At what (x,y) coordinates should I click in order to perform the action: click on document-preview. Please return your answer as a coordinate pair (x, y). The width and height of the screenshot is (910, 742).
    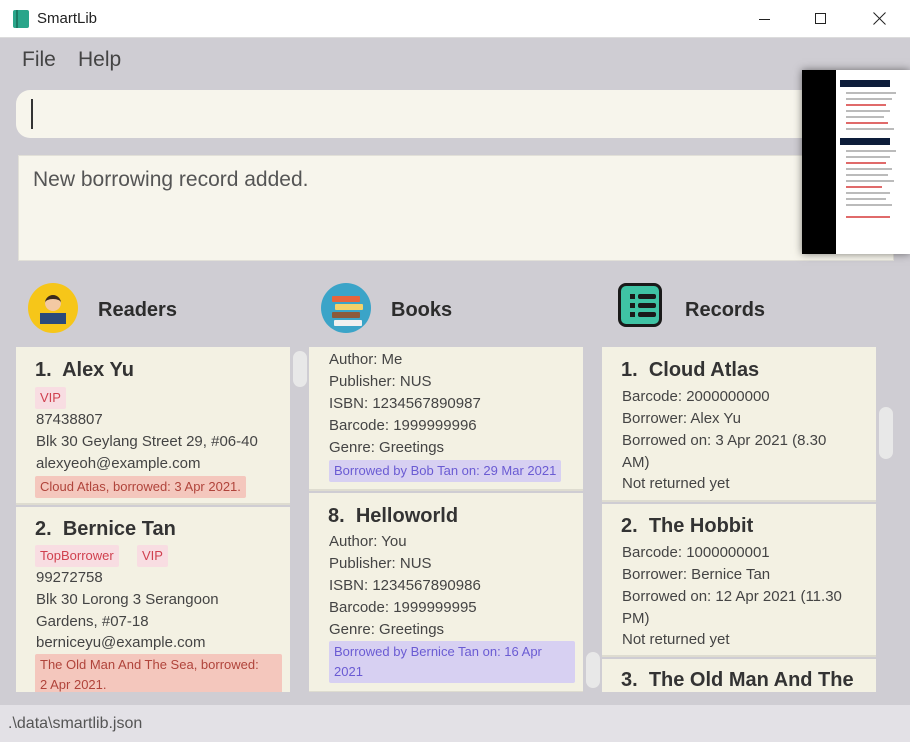
    Looking at the image, I should click on (873, 162).